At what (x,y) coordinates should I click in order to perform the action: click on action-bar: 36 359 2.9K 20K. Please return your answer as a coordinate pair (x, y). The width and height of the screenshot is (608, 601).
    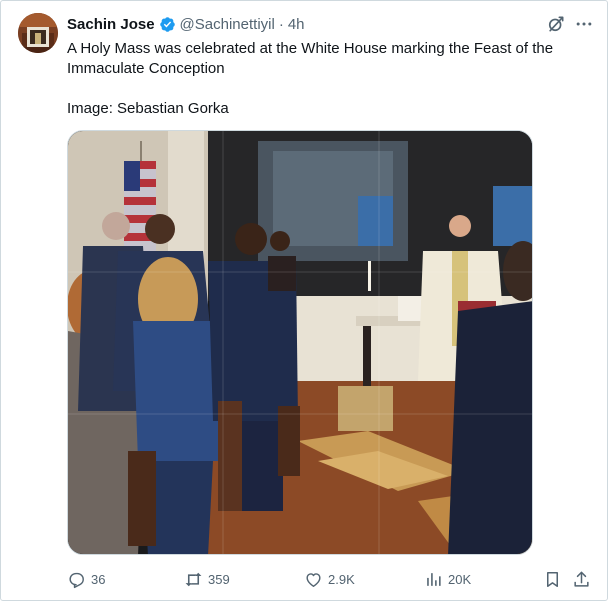
    Looking at the image, I should click on (332, 579).